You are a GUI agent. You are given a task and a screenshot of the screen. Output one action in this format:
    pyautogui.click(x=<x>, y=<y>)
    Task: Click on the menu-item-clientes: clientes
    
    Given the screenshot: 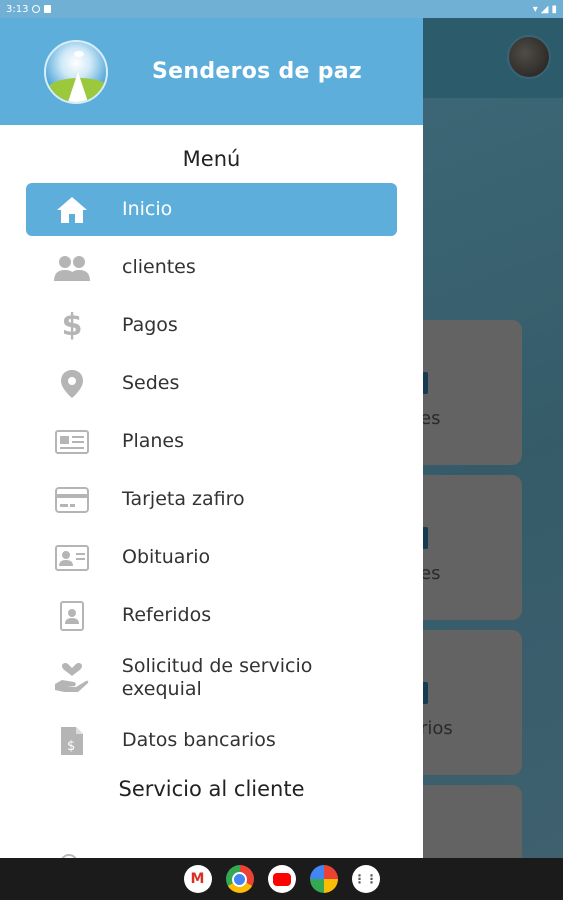 What is the action you would take?
    pyautogui.click(x=211, y=267)
    